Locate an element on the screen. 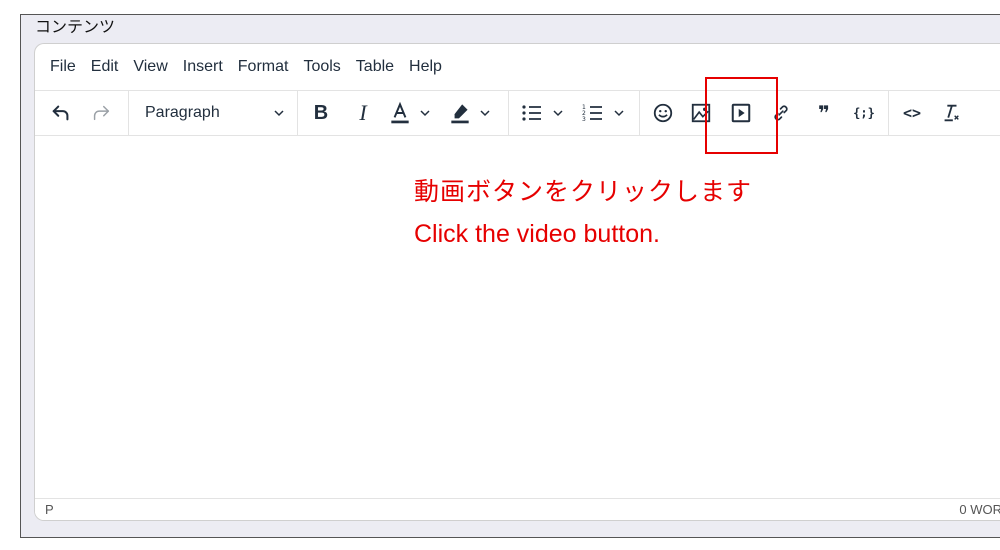 This screenshot has height=550, width=1000. italic-icon: I is located at coordinates (363, 112).